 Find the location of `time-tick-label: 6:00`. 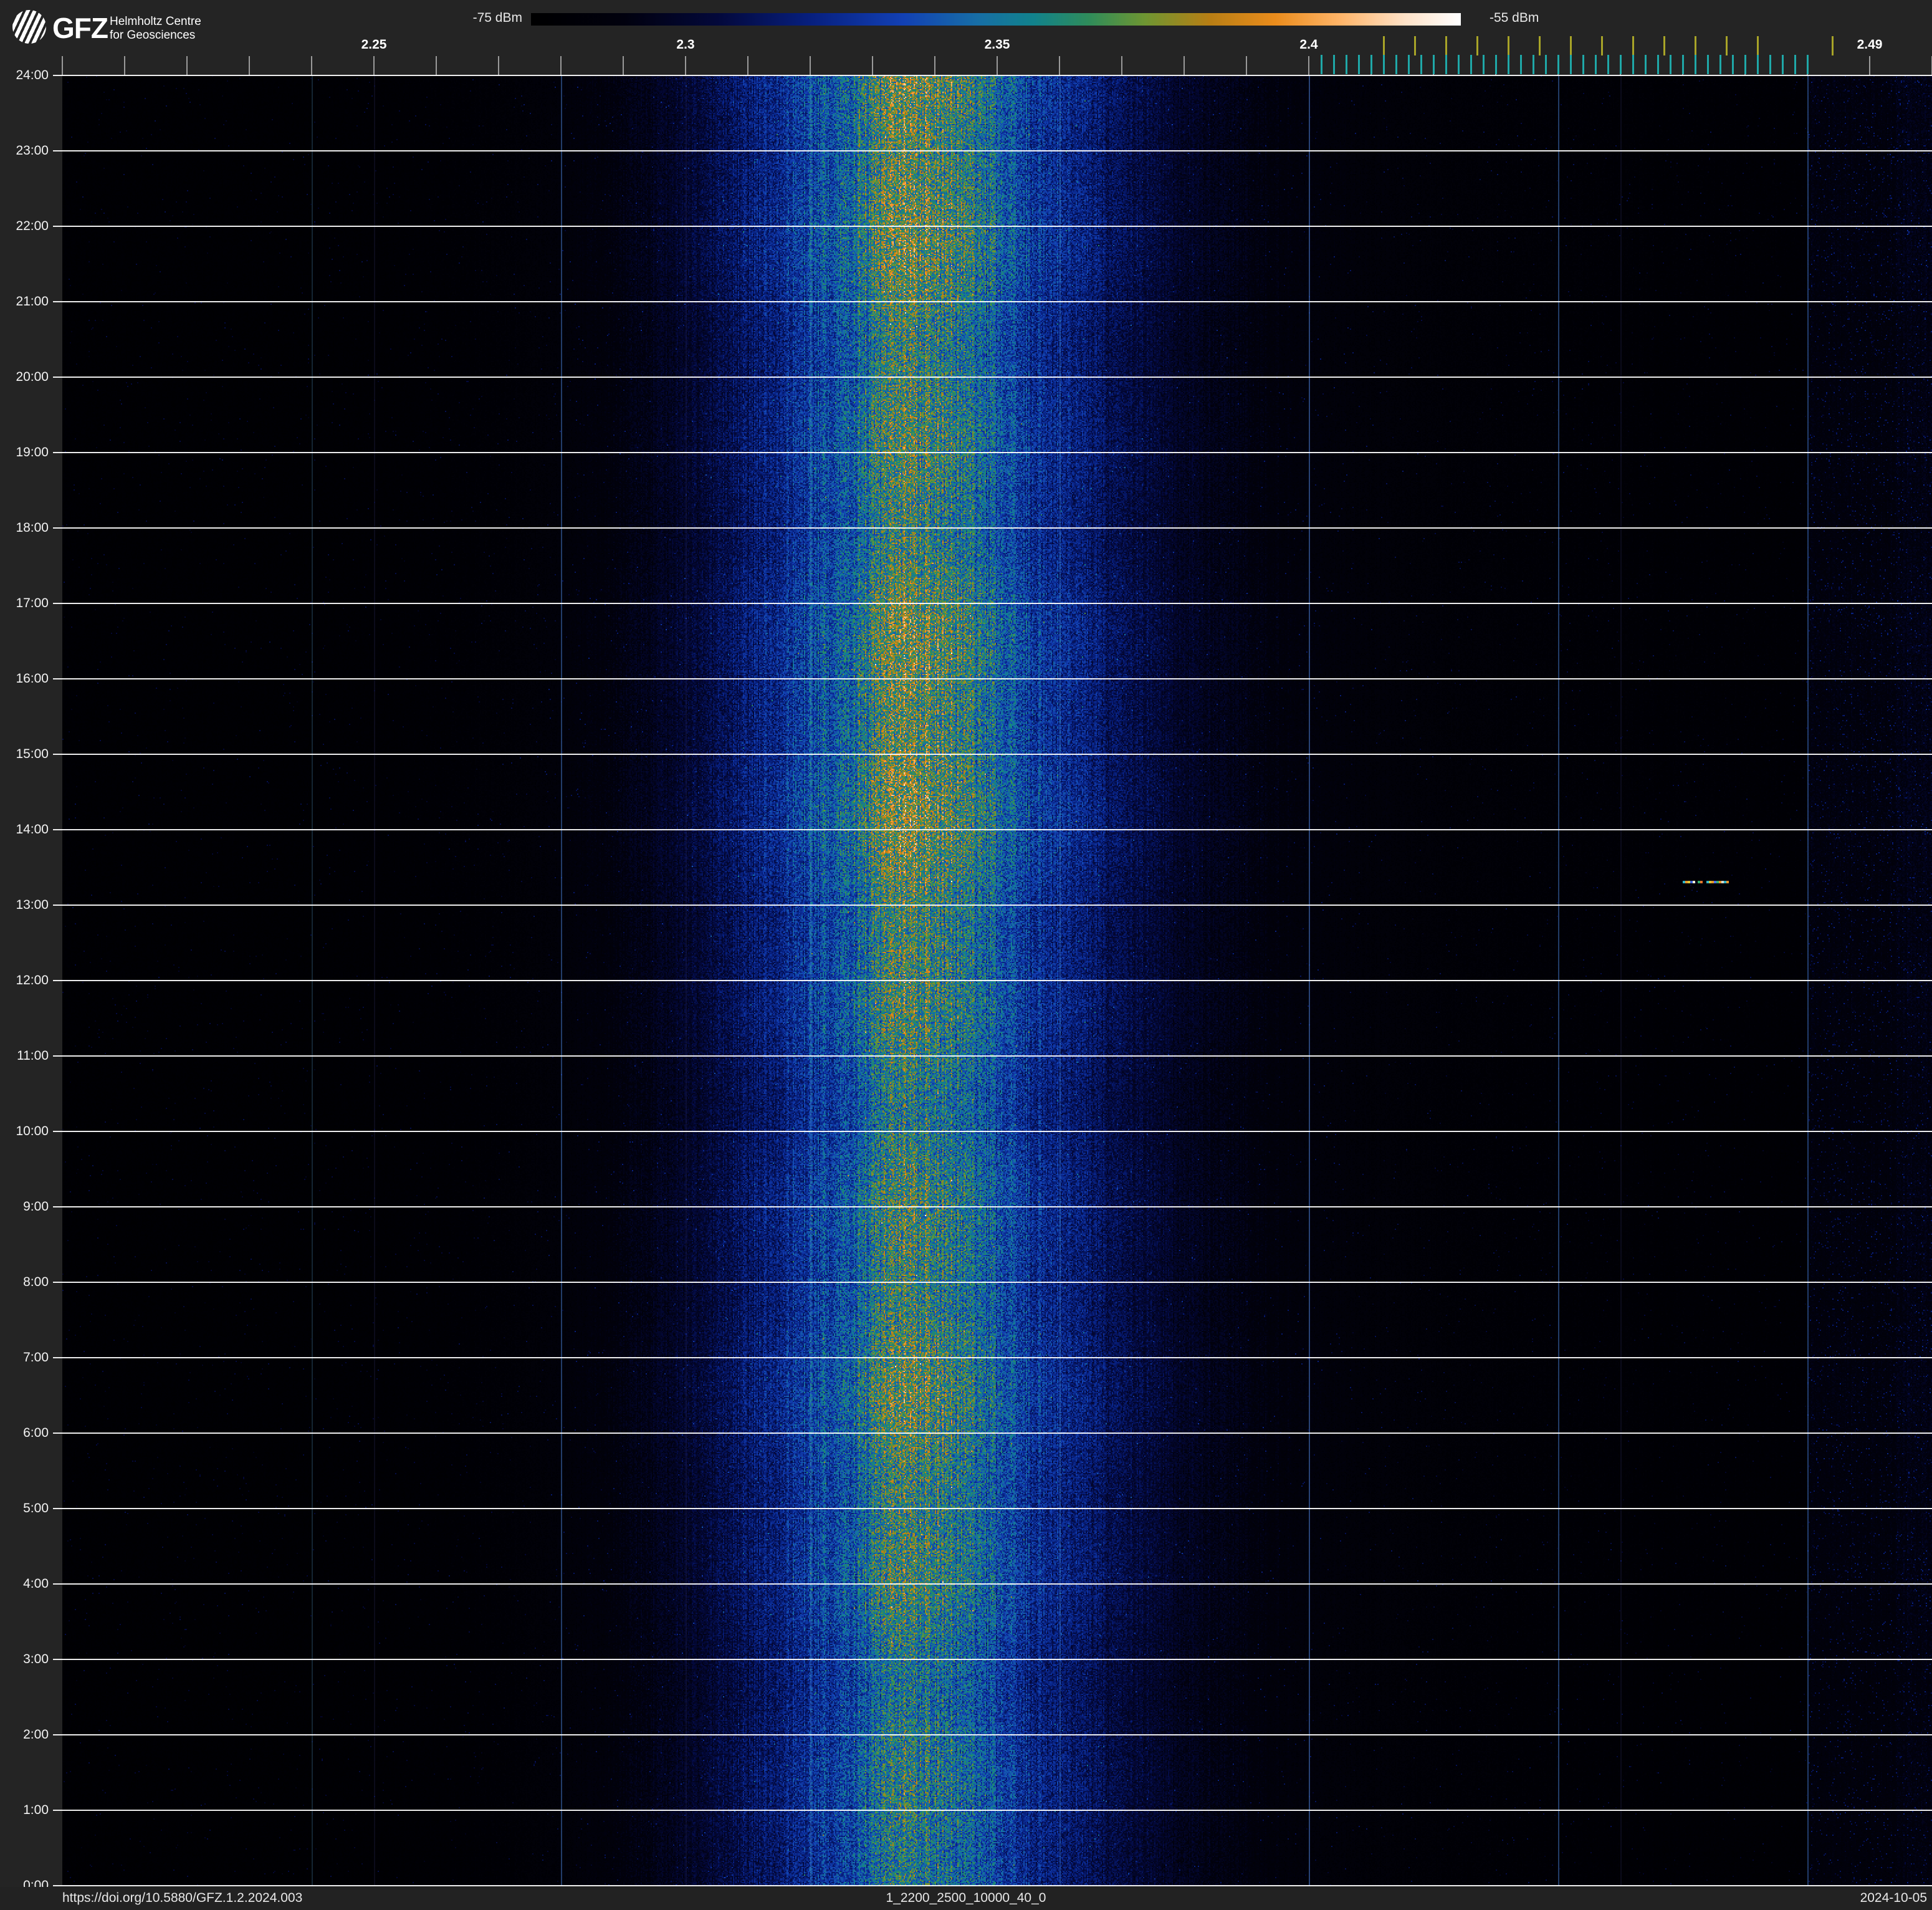

time-tick-label: 6:00 is located at coordinates (36, 1433).